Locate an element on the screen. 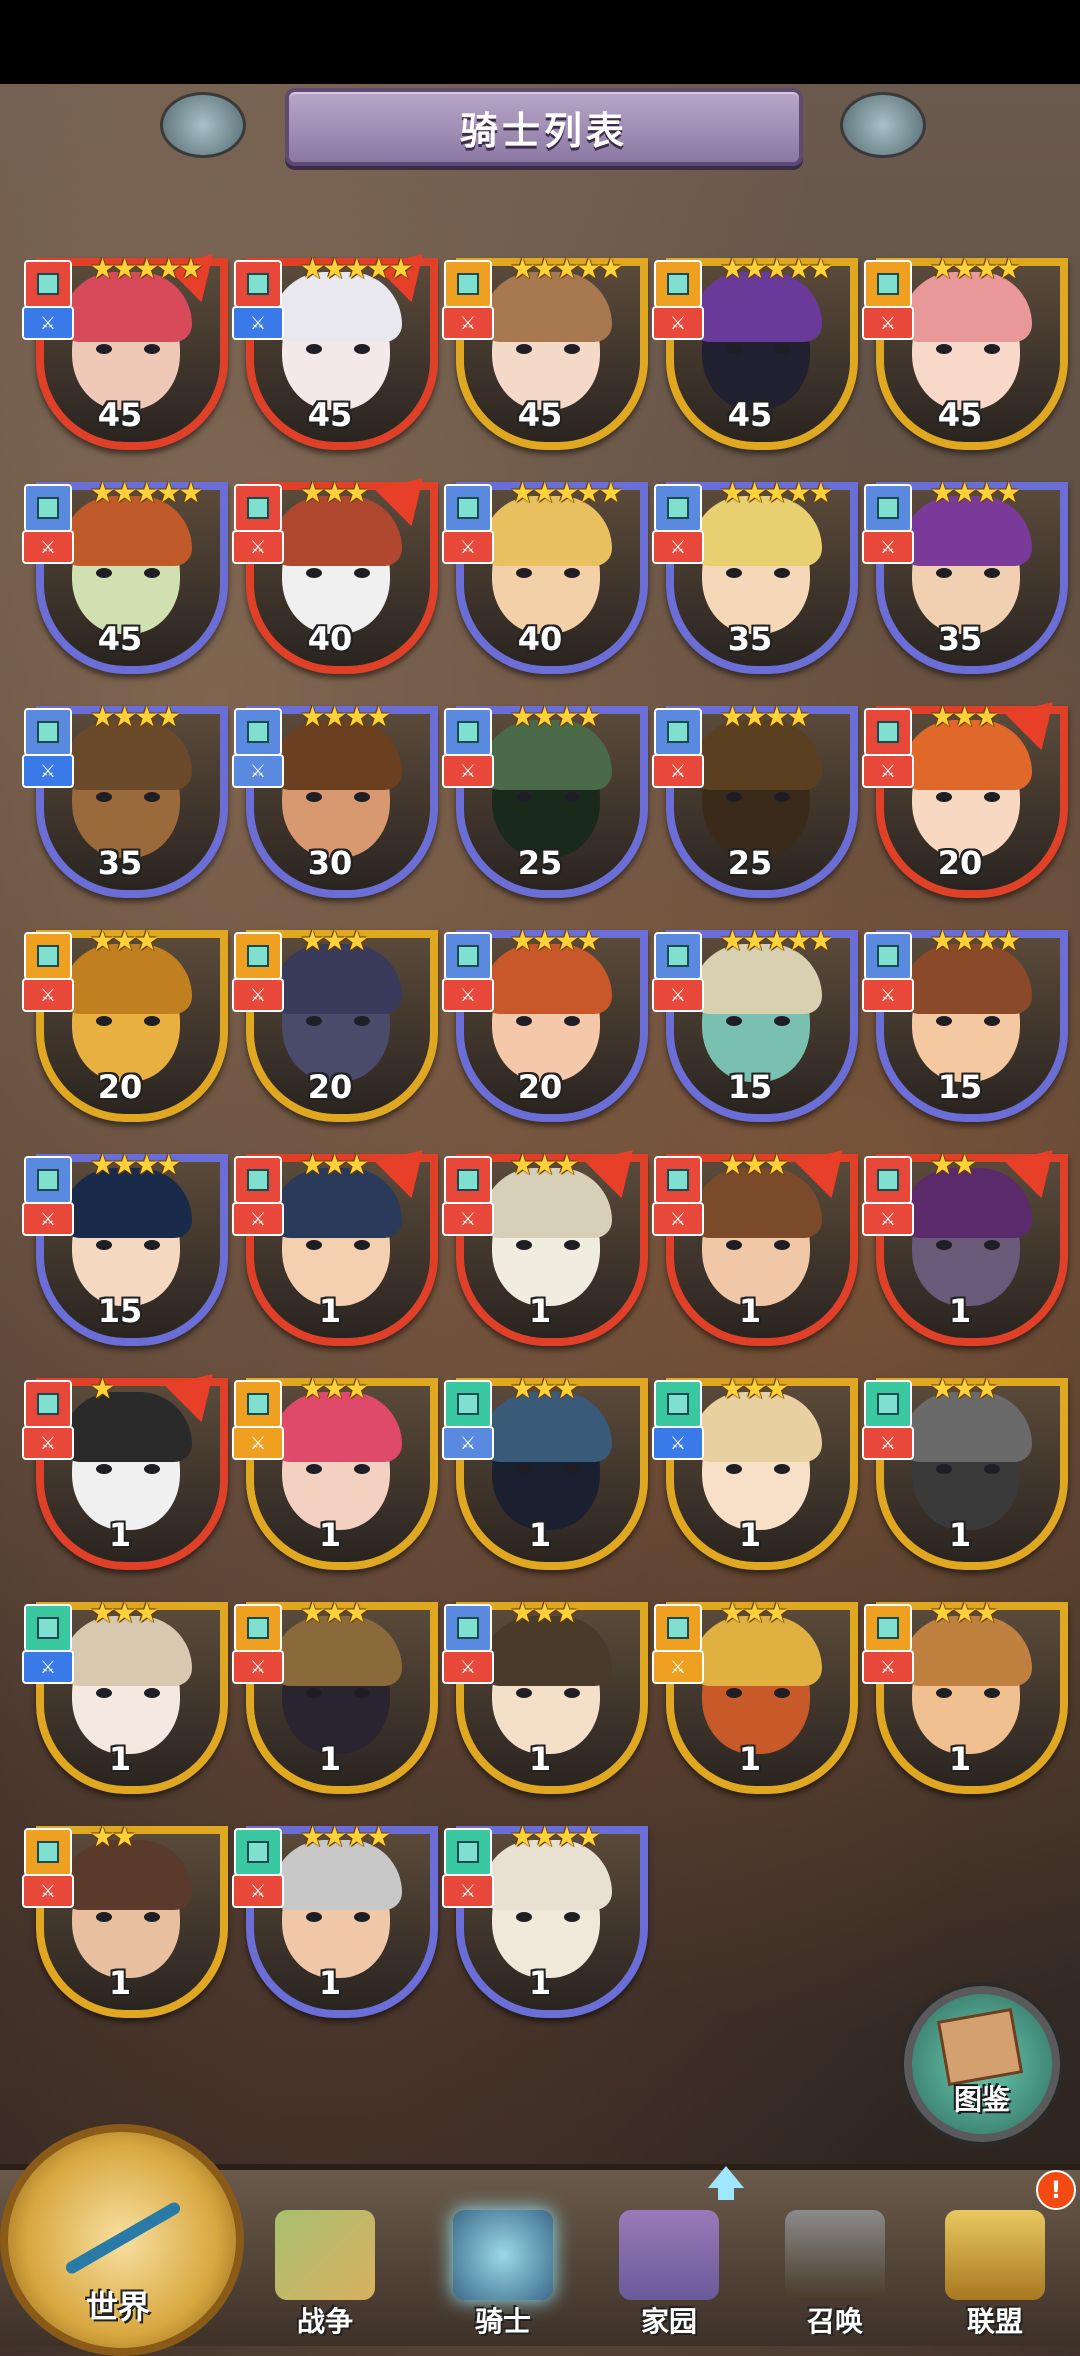 The height and width of the screenshot is (2356, 1080). knight-card: ★★★ ⚔ 40 is located at coordinates (337, 566).